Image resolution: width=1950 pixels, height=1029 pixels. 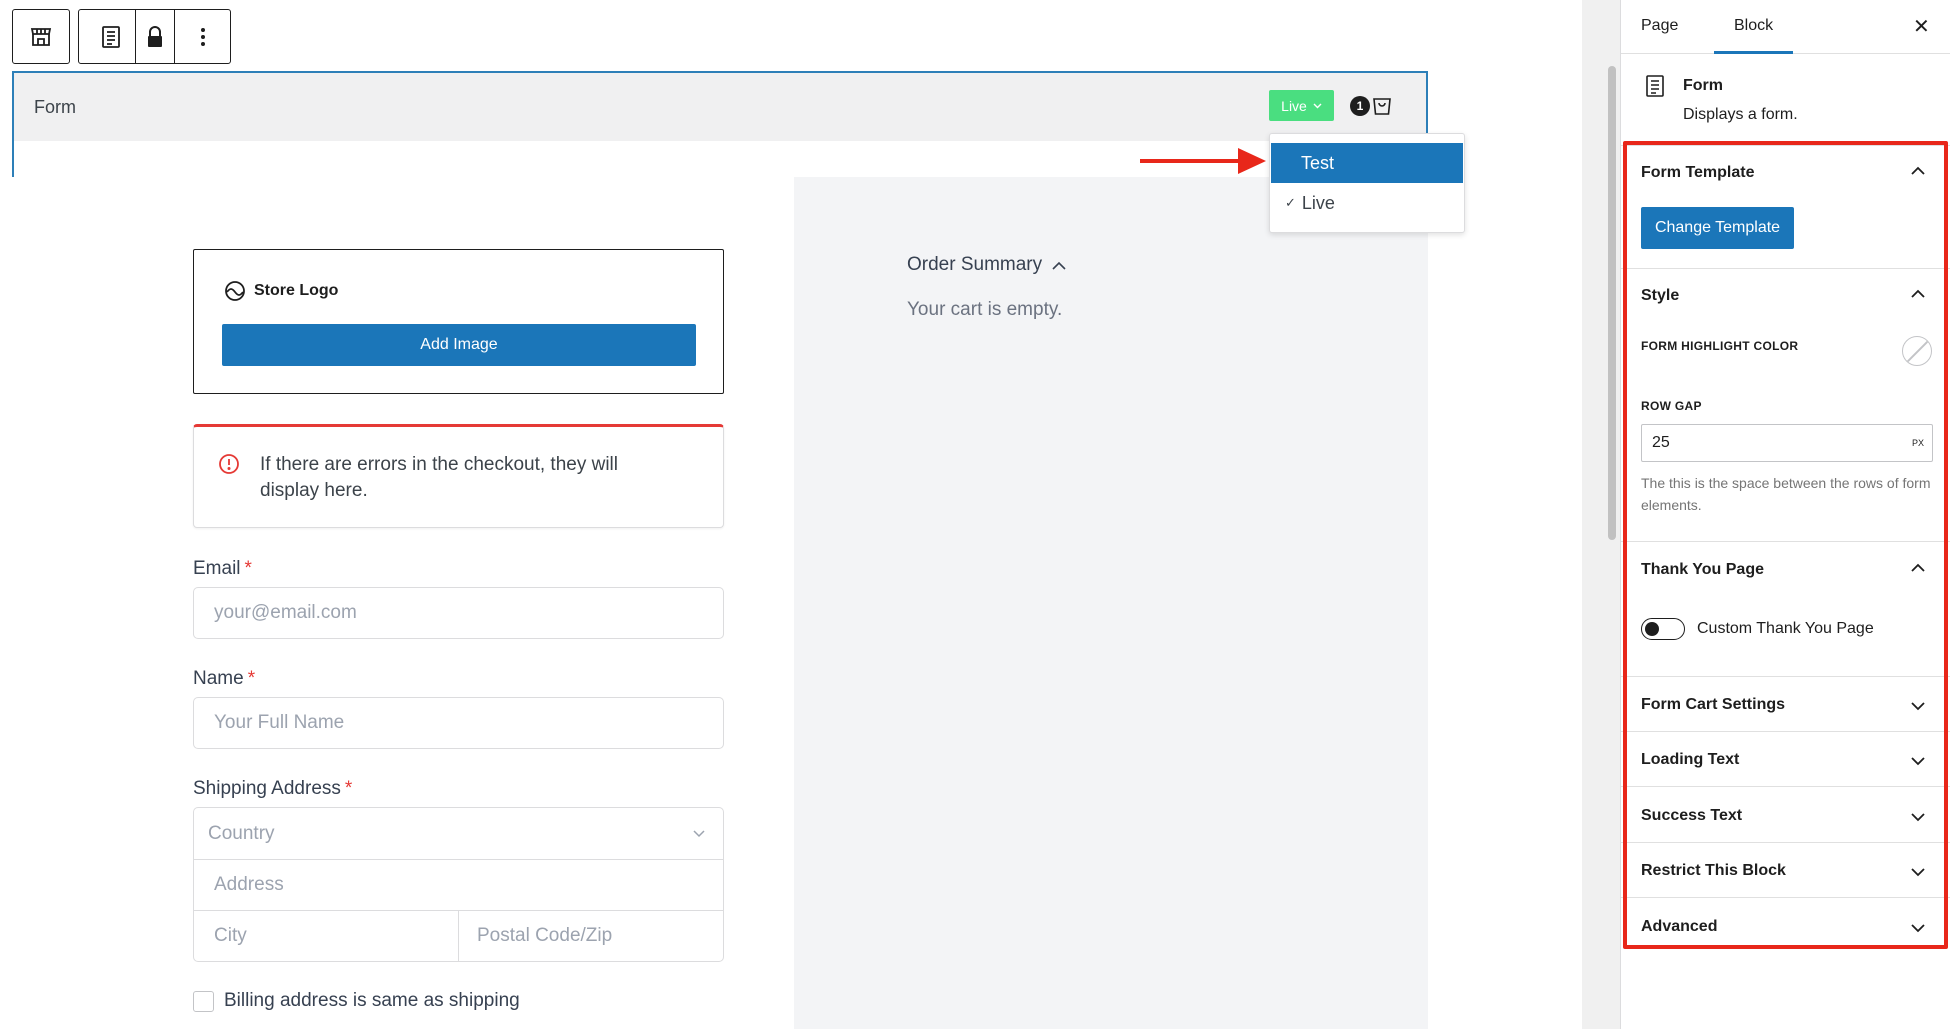 I want to click on store-logo: Store Logo, so click(x=281, y=291).